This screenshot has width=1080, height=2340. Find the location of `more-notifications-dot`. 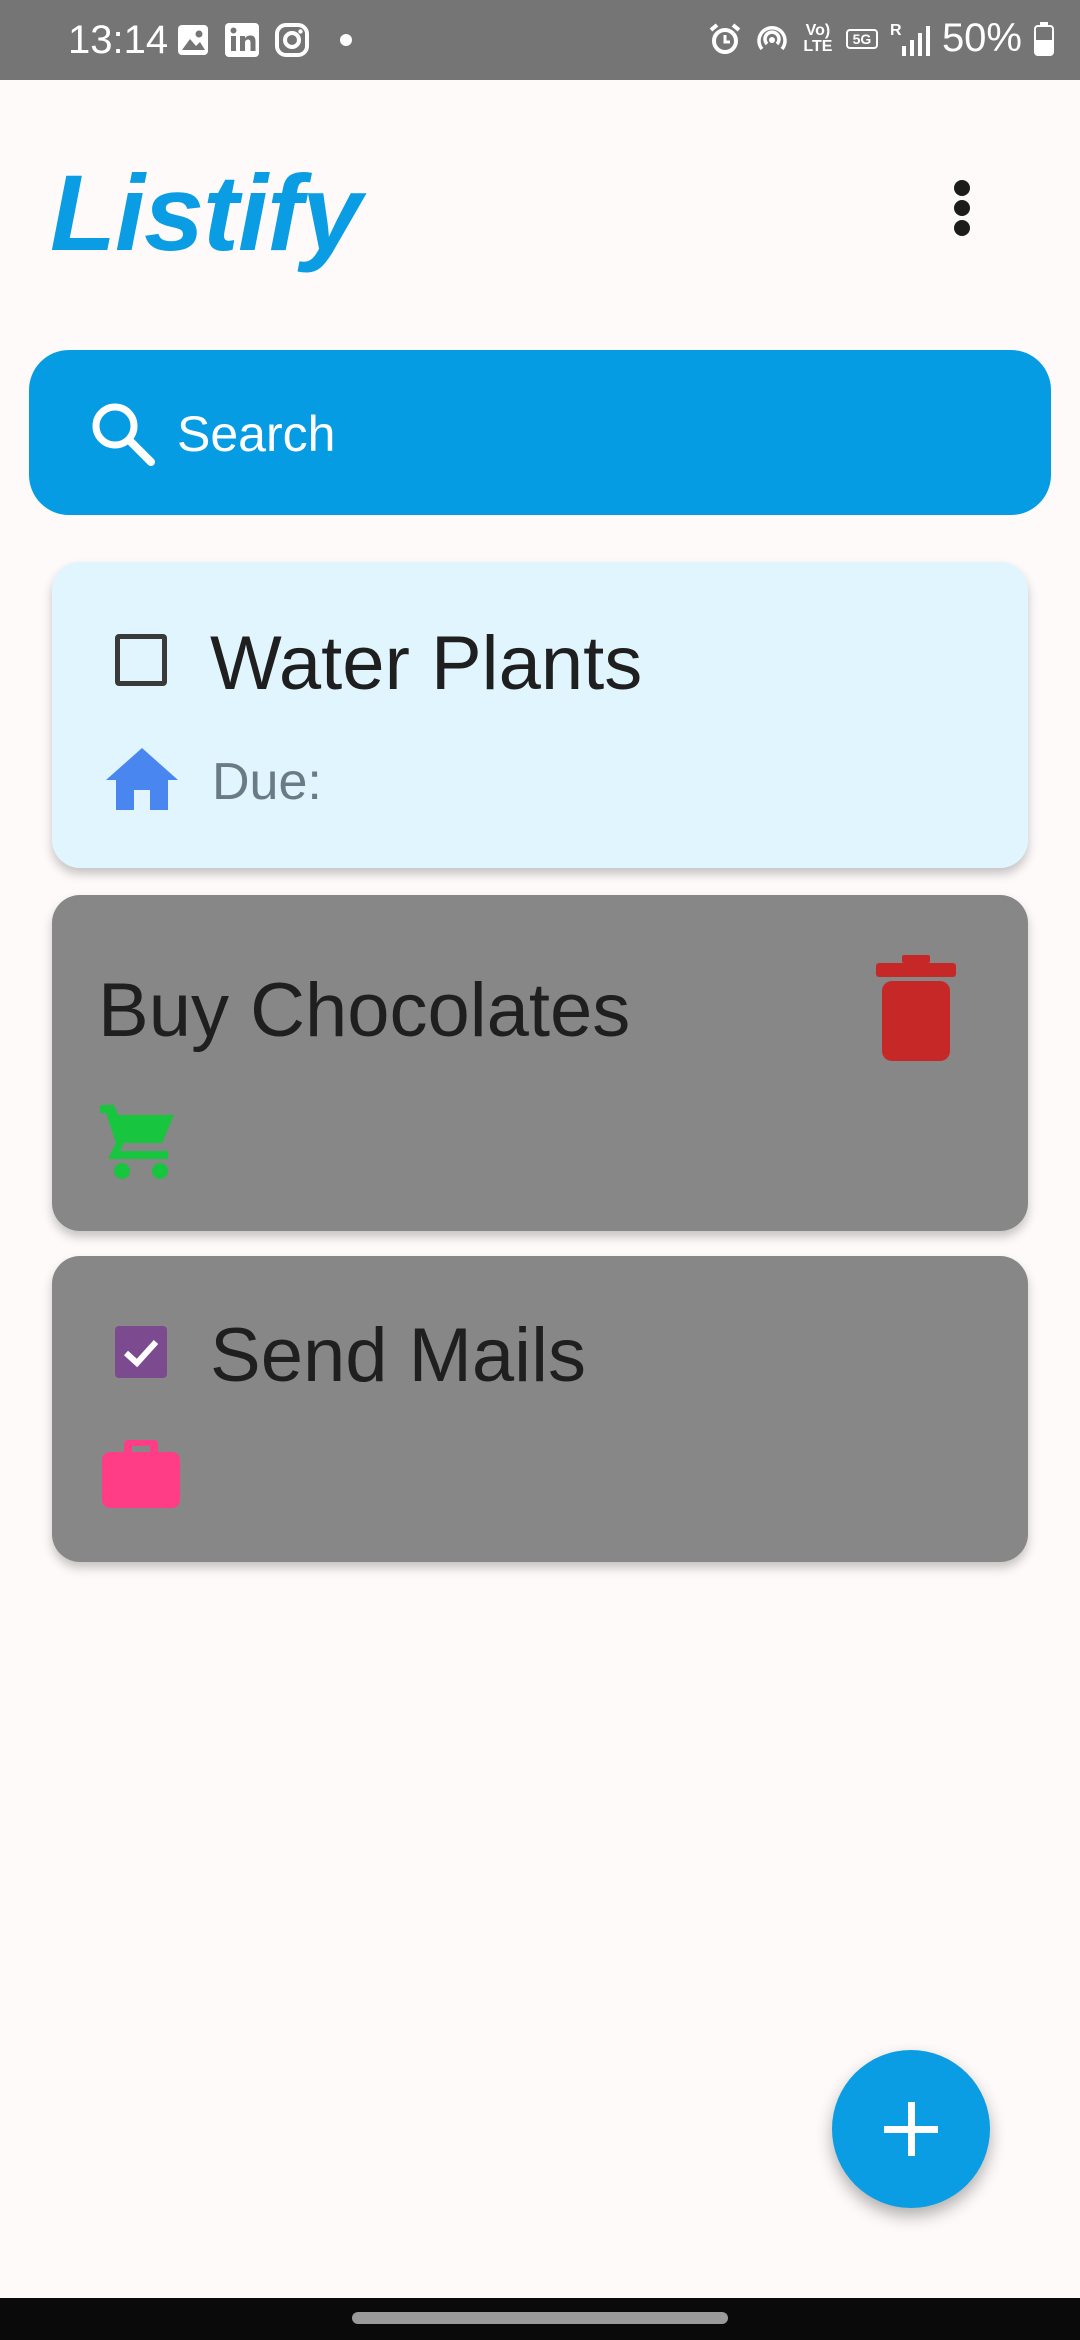

more-notifications-dot is located at coordinates (346, 40).